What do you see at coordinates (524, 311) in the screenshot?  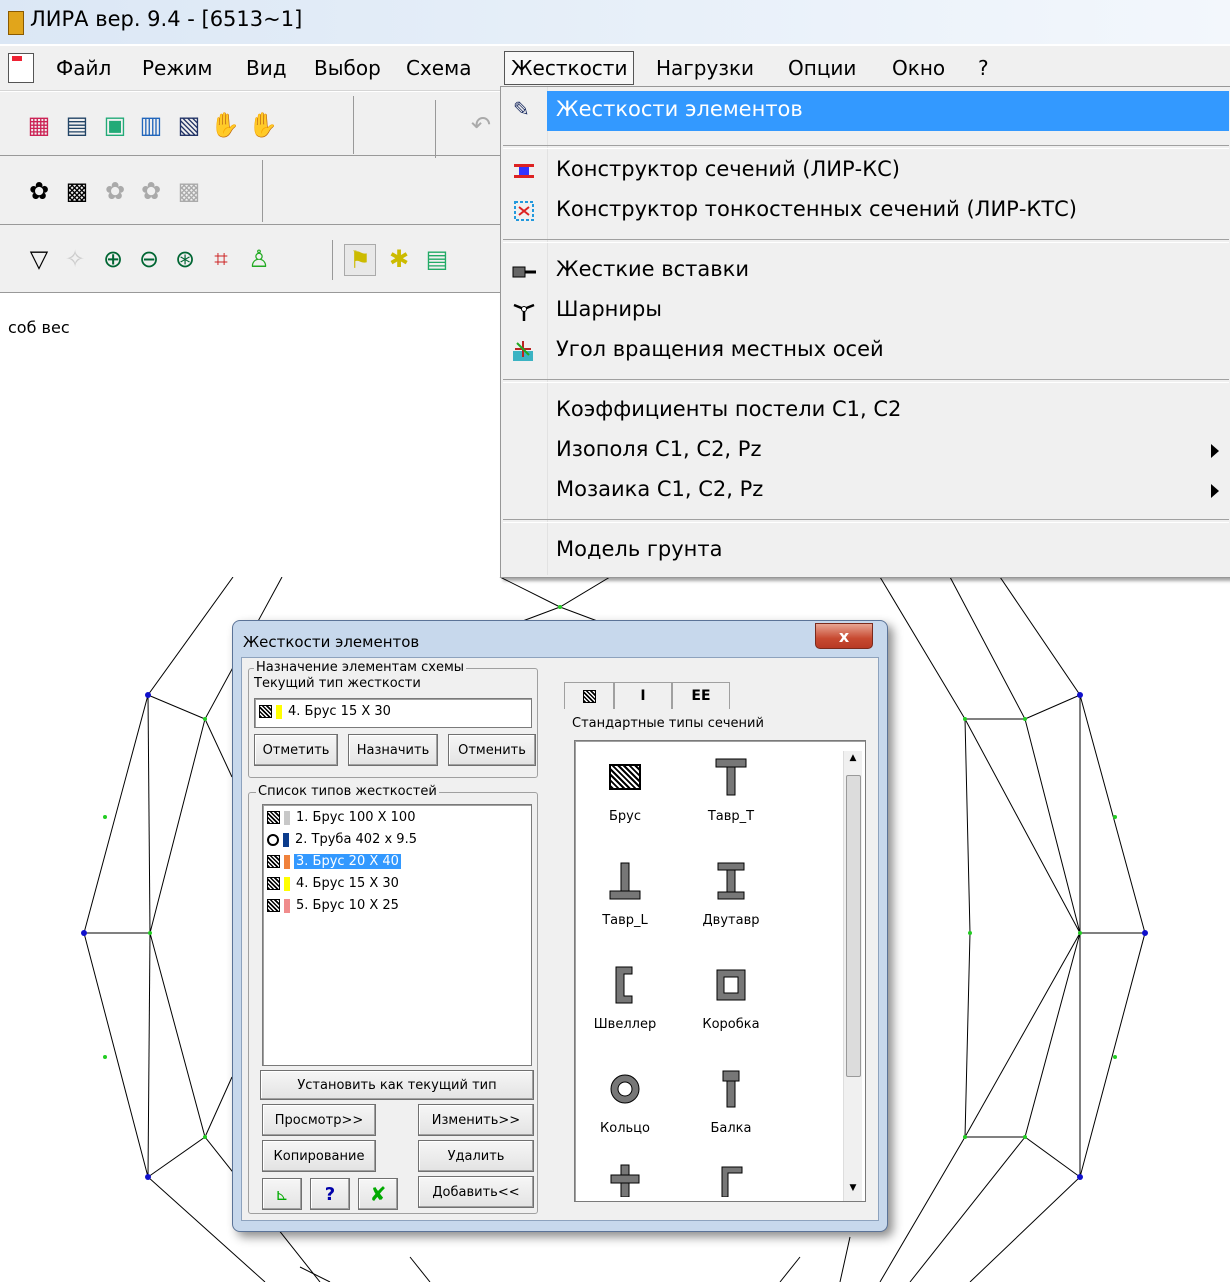 I see `hinge-icon` at bounding box center [524, 311].